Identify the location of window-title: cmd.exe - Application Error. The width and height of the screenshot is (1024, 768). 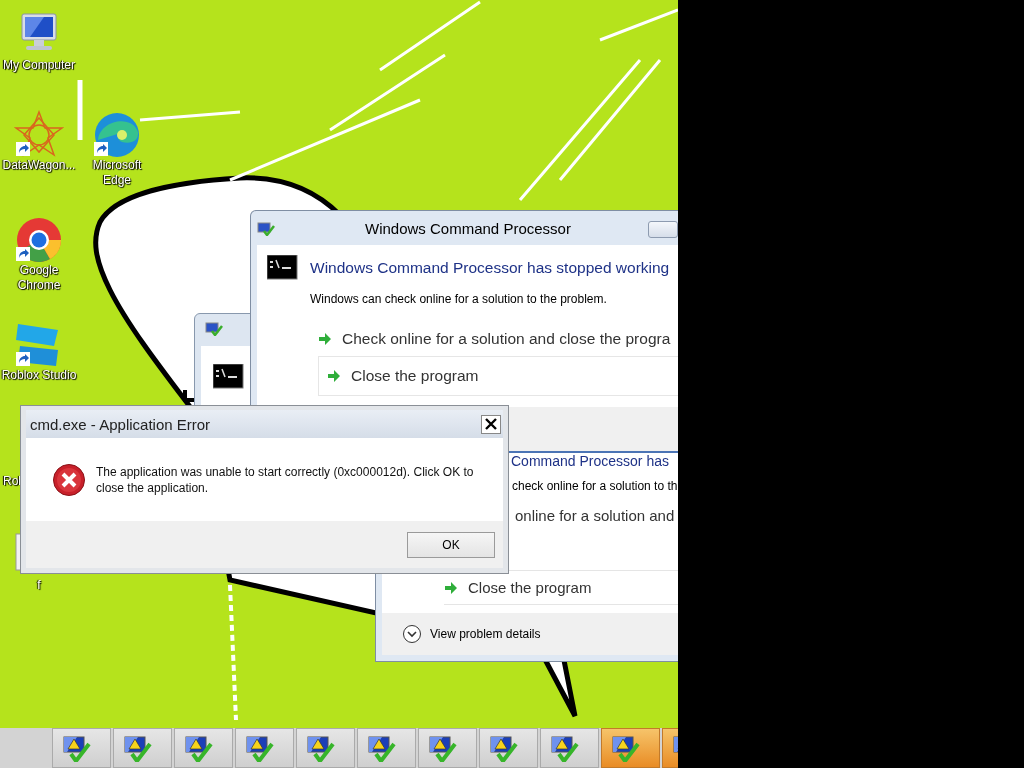
(120, 424).